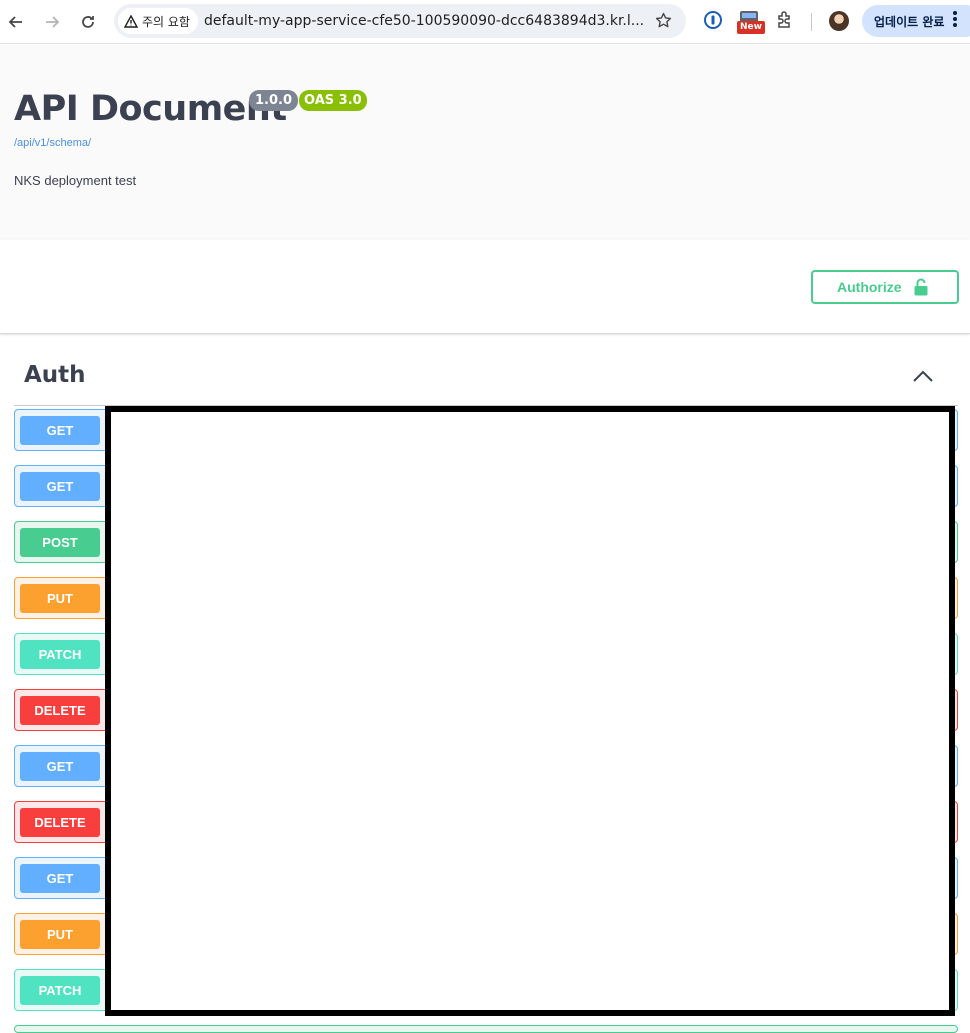 The image size is (970, 1033). Describe the element at coordinates (166, 21) in the screenshot. I see `security-chip-label: 주의 요함` at that location.